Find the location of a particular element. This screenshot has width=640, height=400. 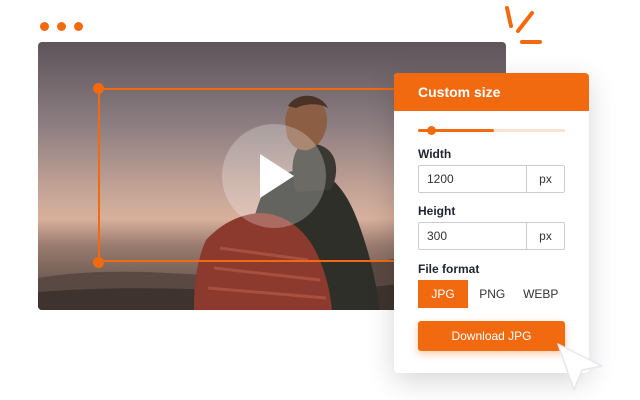

height-label: Height is located at coordinates (437, 211).